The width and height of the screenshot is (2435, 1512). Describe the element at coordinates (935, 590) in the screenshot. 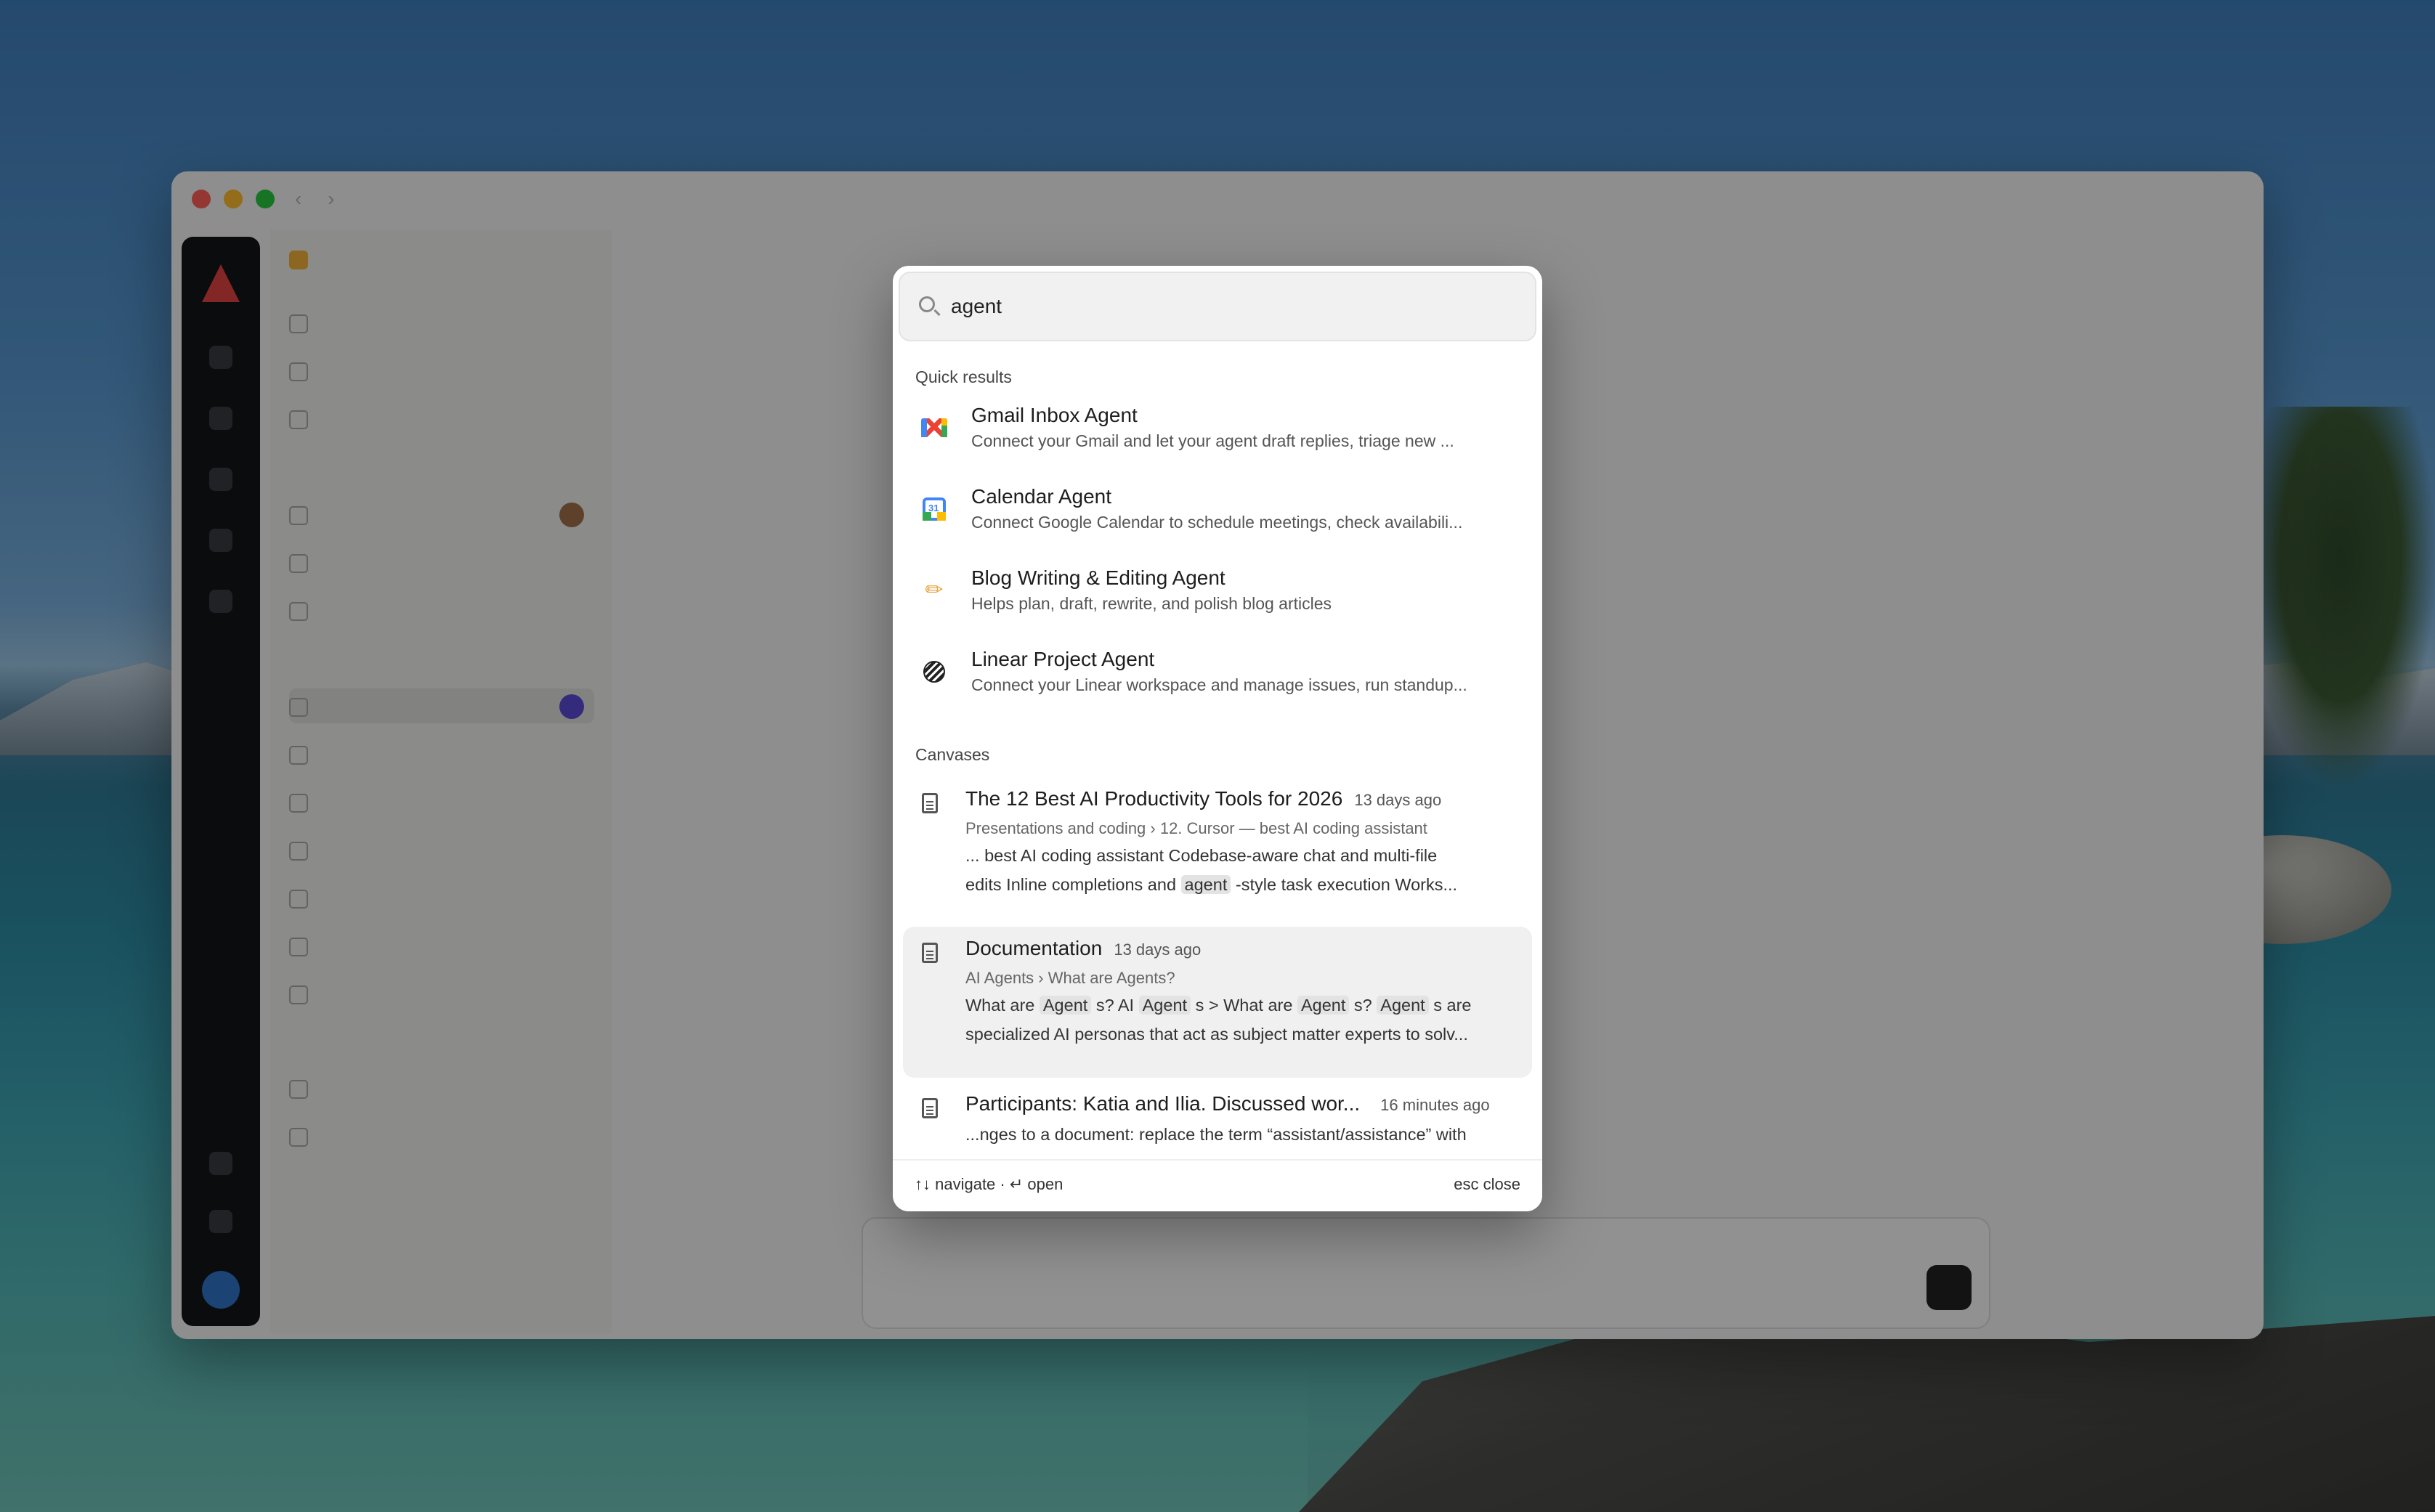

I see `pencil-icon: ✏` at that location.